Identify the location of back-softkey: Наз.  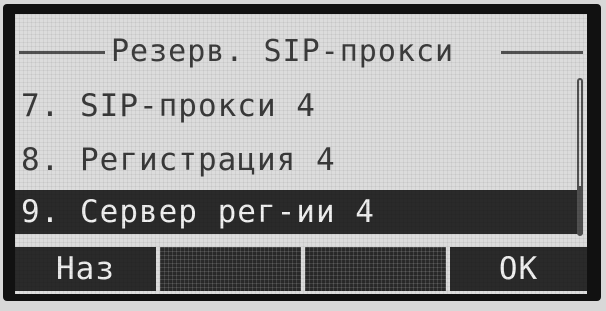
(85, 269).